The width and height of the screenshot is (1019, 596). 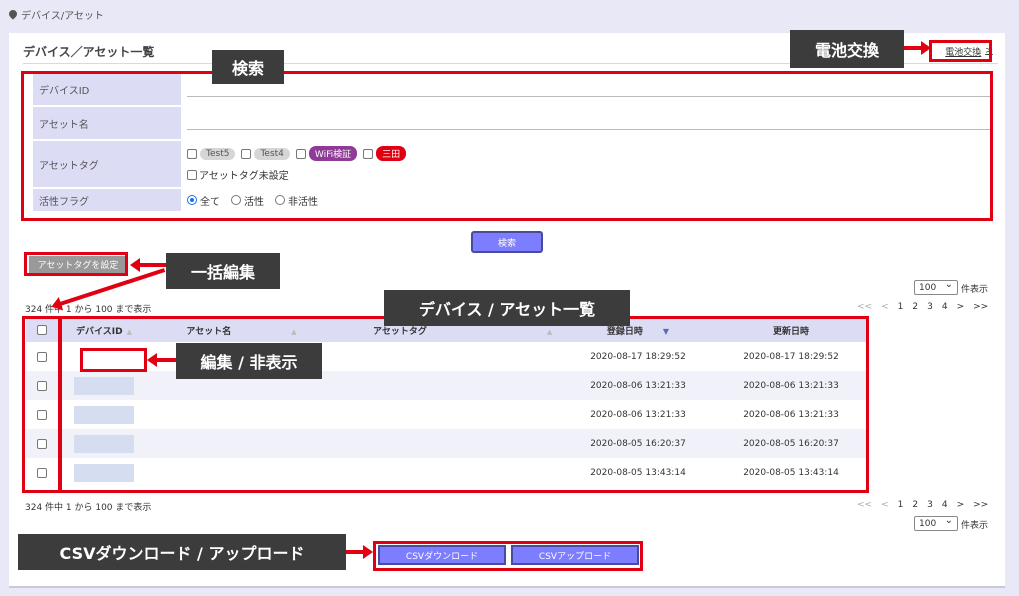 I want to click on page-title: デバイス／アセット一覧, so click(x=89, y=52).